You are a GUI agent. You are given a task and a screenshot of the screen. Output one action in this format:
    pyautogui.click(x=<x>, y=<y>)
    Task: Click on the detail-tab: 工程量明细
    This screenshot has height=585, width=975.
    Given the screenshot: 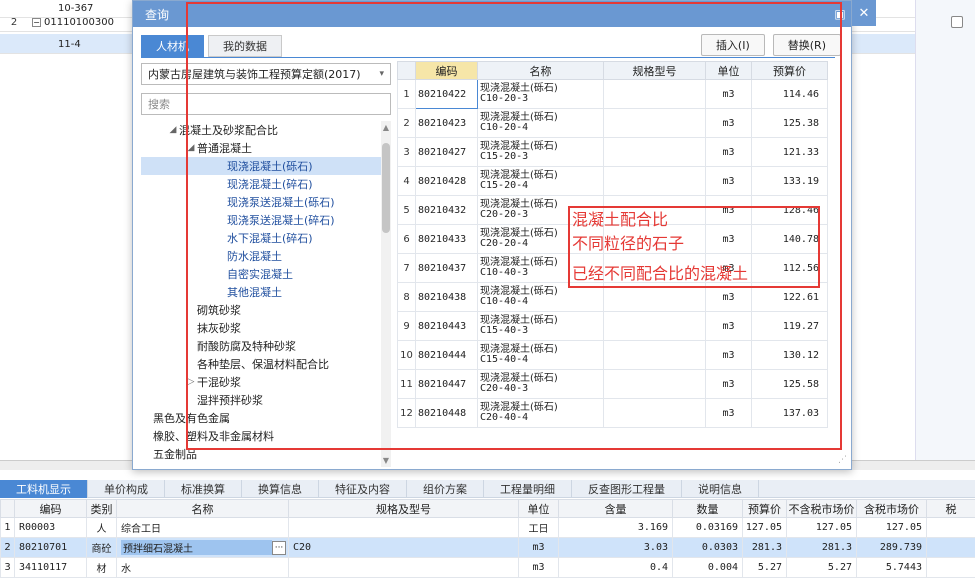 What is the action you would take?
    pyautogui.click(x=528, y=488)
    